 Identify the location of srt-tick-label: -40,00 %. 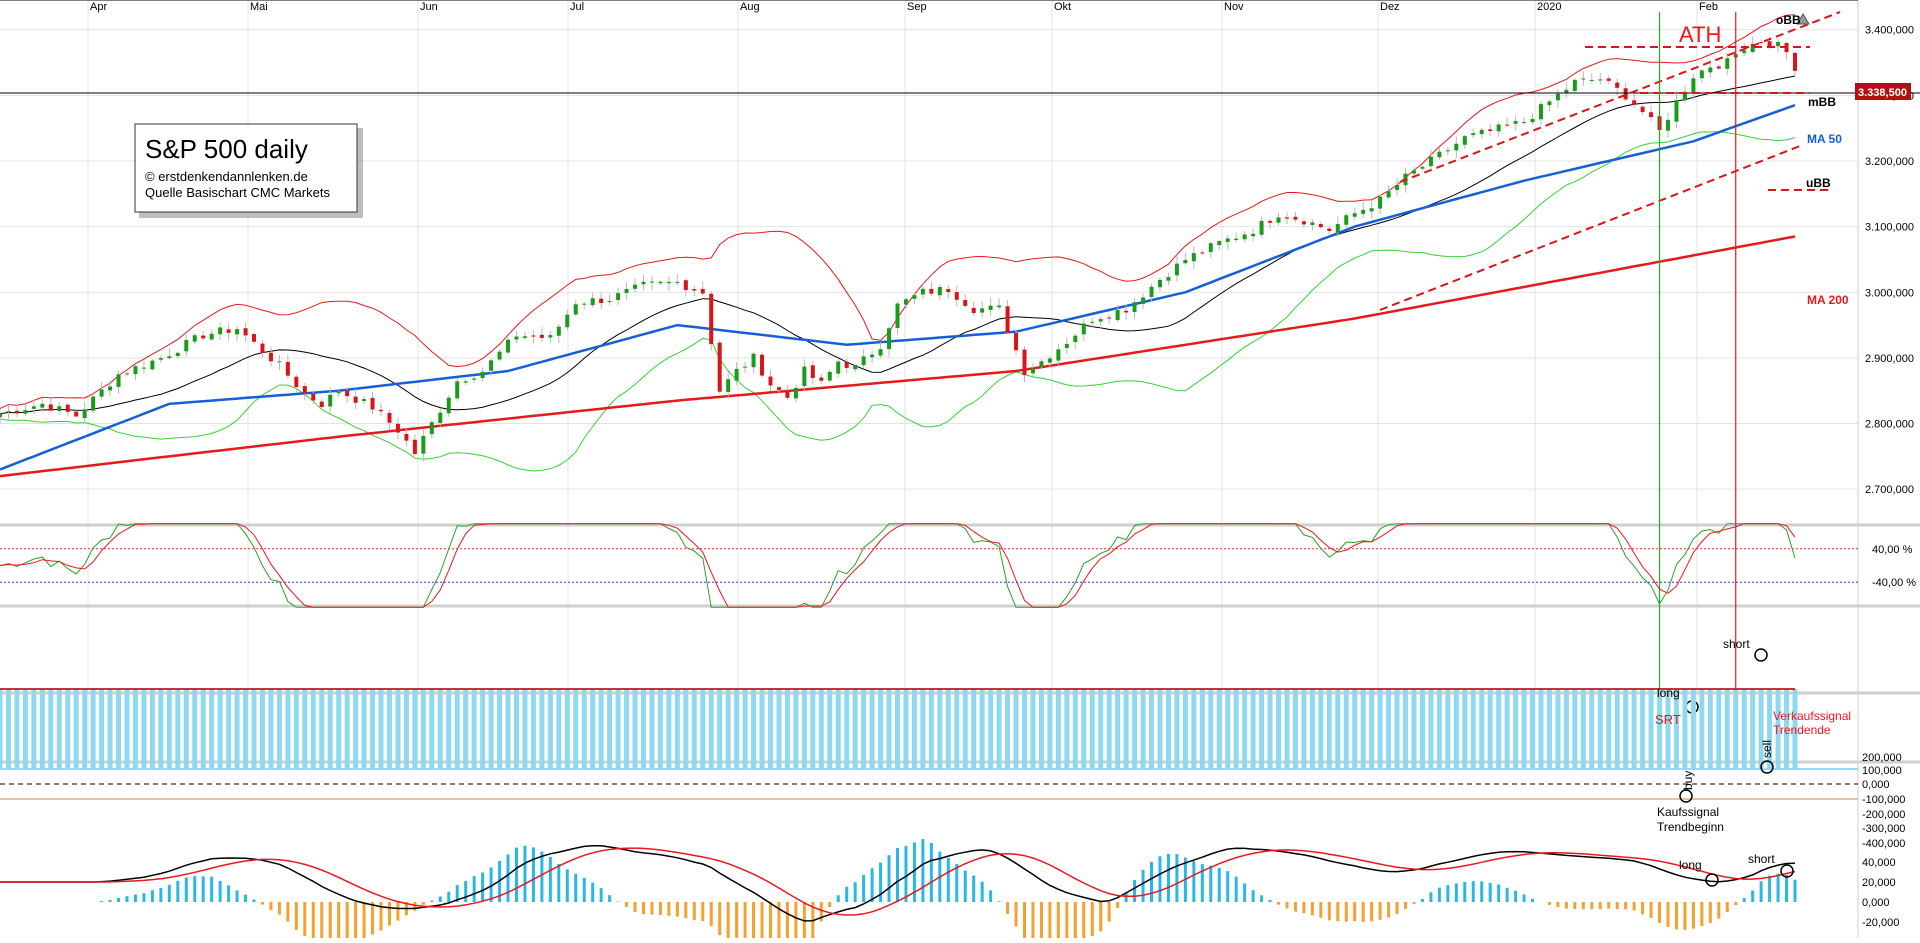
(1894, 583).